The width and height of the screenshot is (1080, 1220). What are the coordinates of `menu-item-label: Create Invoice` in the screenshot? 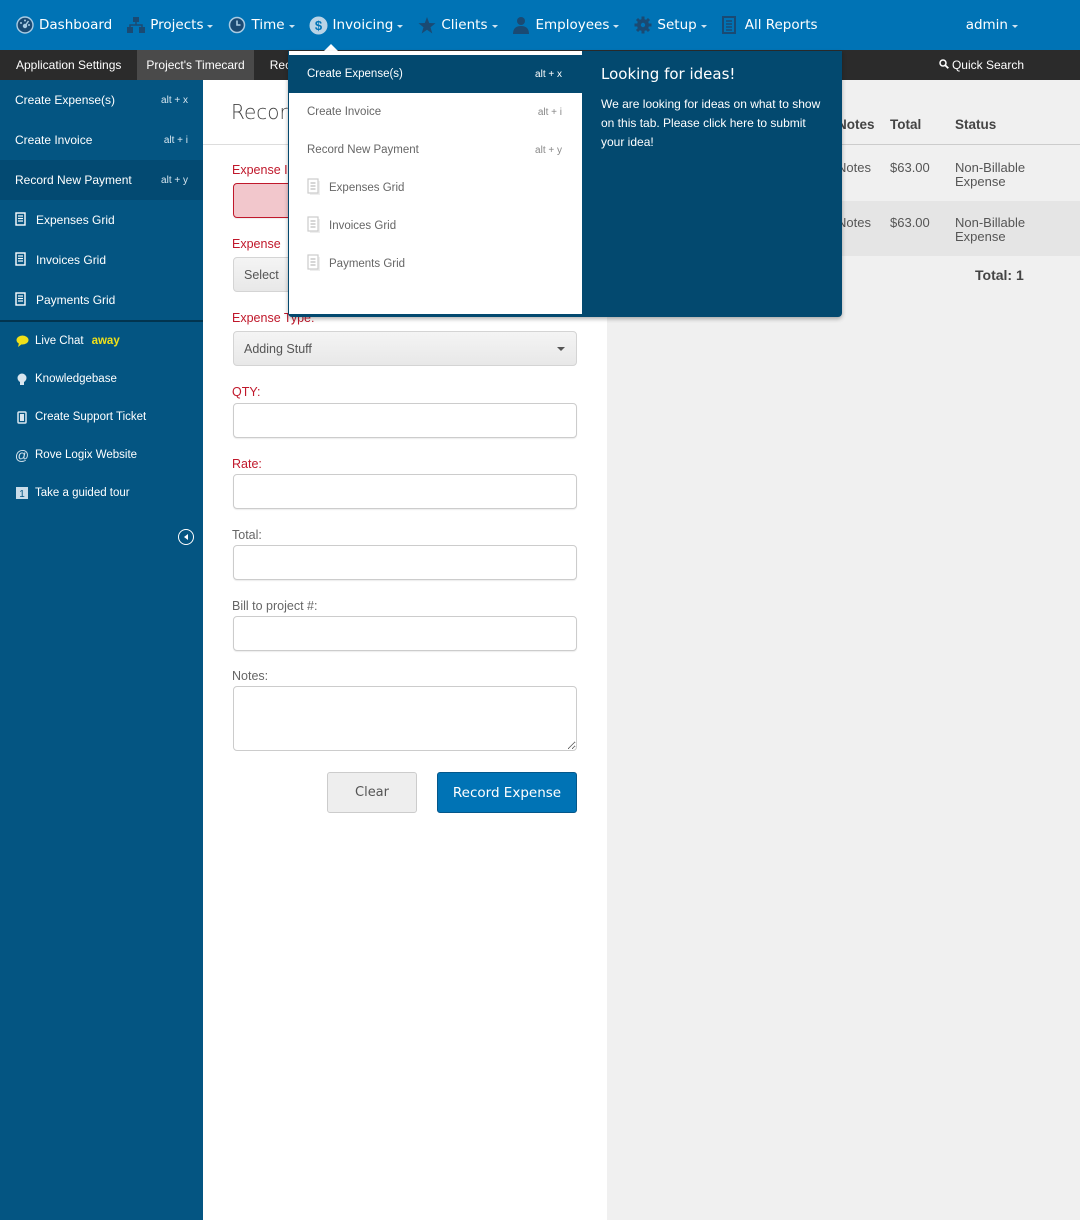 It's located at (344, 112).